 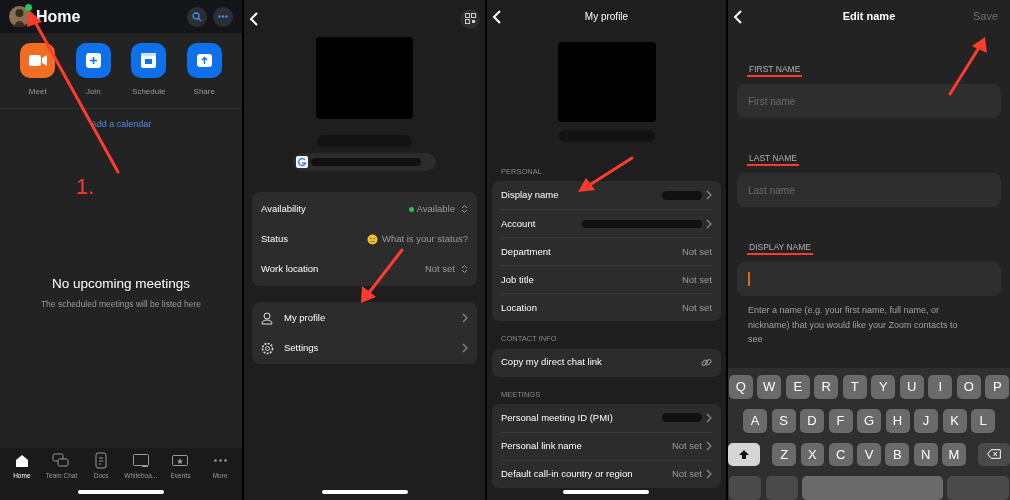 I want to click on empty-state-subtitle: The scheduled meetings will be listed here, so click(x=121, y=304).